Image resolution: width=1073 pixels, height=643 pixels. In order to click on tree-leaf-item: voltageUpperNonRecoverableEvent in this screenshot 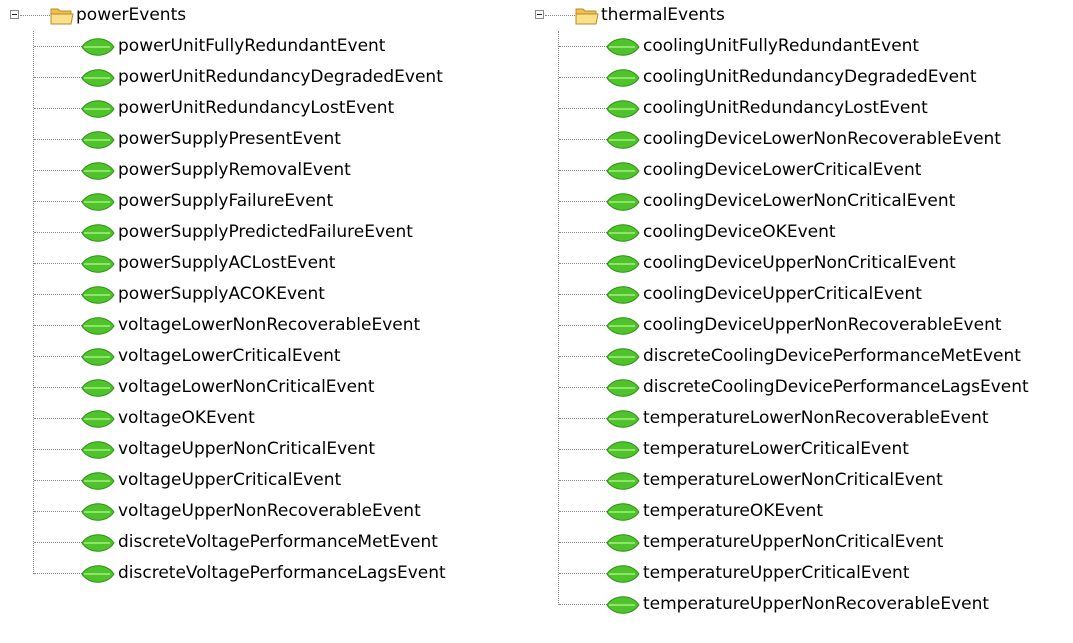, I will do `click(260, 511)`.